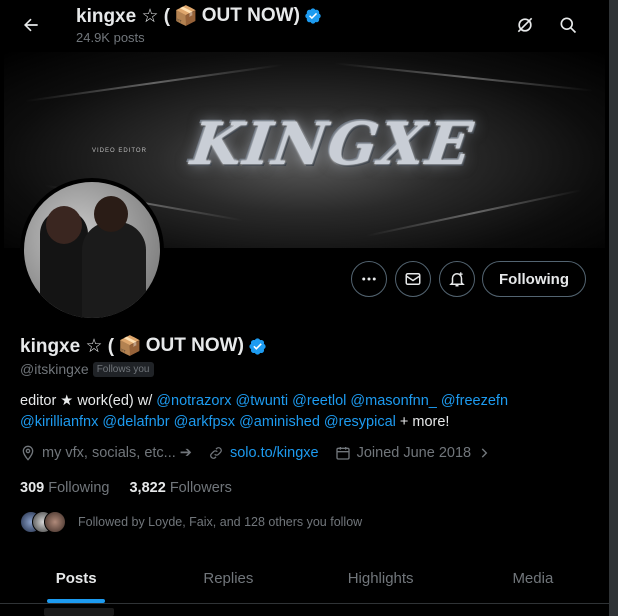 The height and width of the screenshot is (616, 618). What do you see at coordinates (279, 422) in the screenshot?
I see `mention-link: @aminished` at bounding box center [279, 422].